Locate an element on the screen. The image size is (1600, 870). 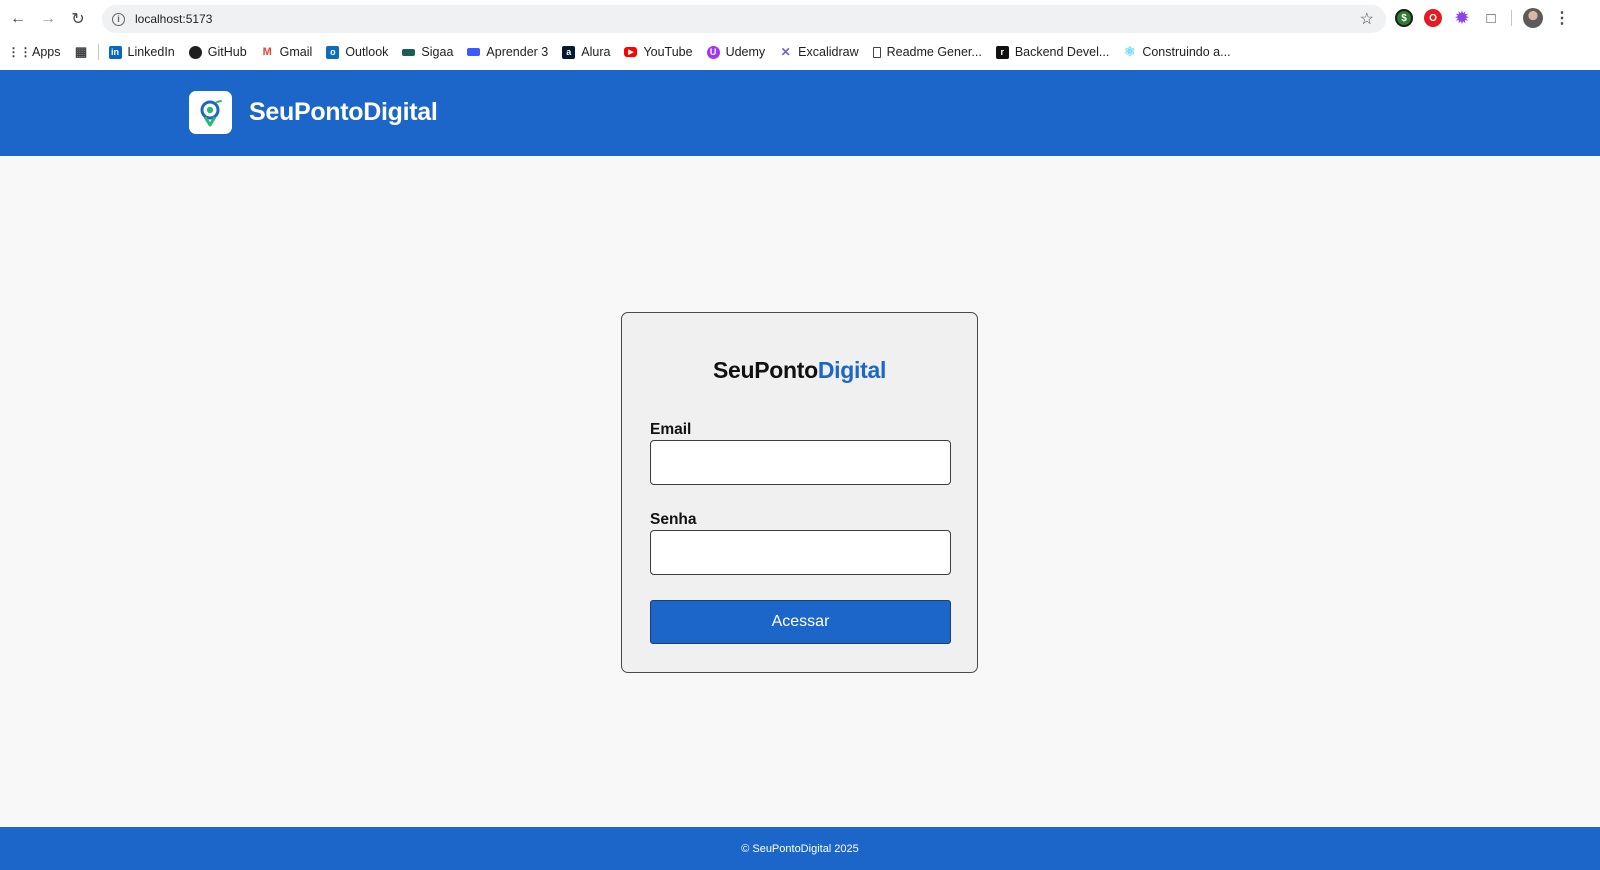
alura-icon: a is located at coordinates (569, 52).